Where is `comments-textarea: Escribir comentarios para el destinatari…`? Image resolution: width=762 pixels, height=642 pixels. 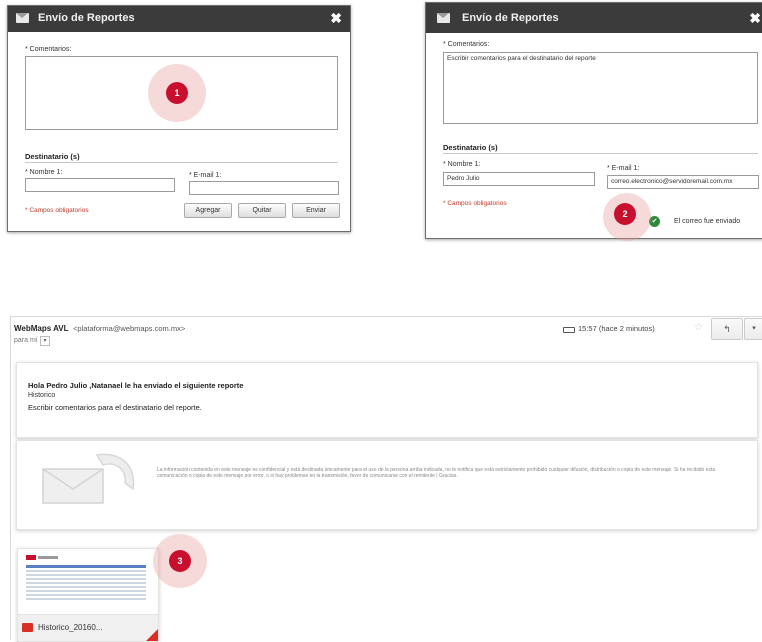
comments-textarea: Escribir comentarios para el destinatari… is located at coordinates (600, 88).